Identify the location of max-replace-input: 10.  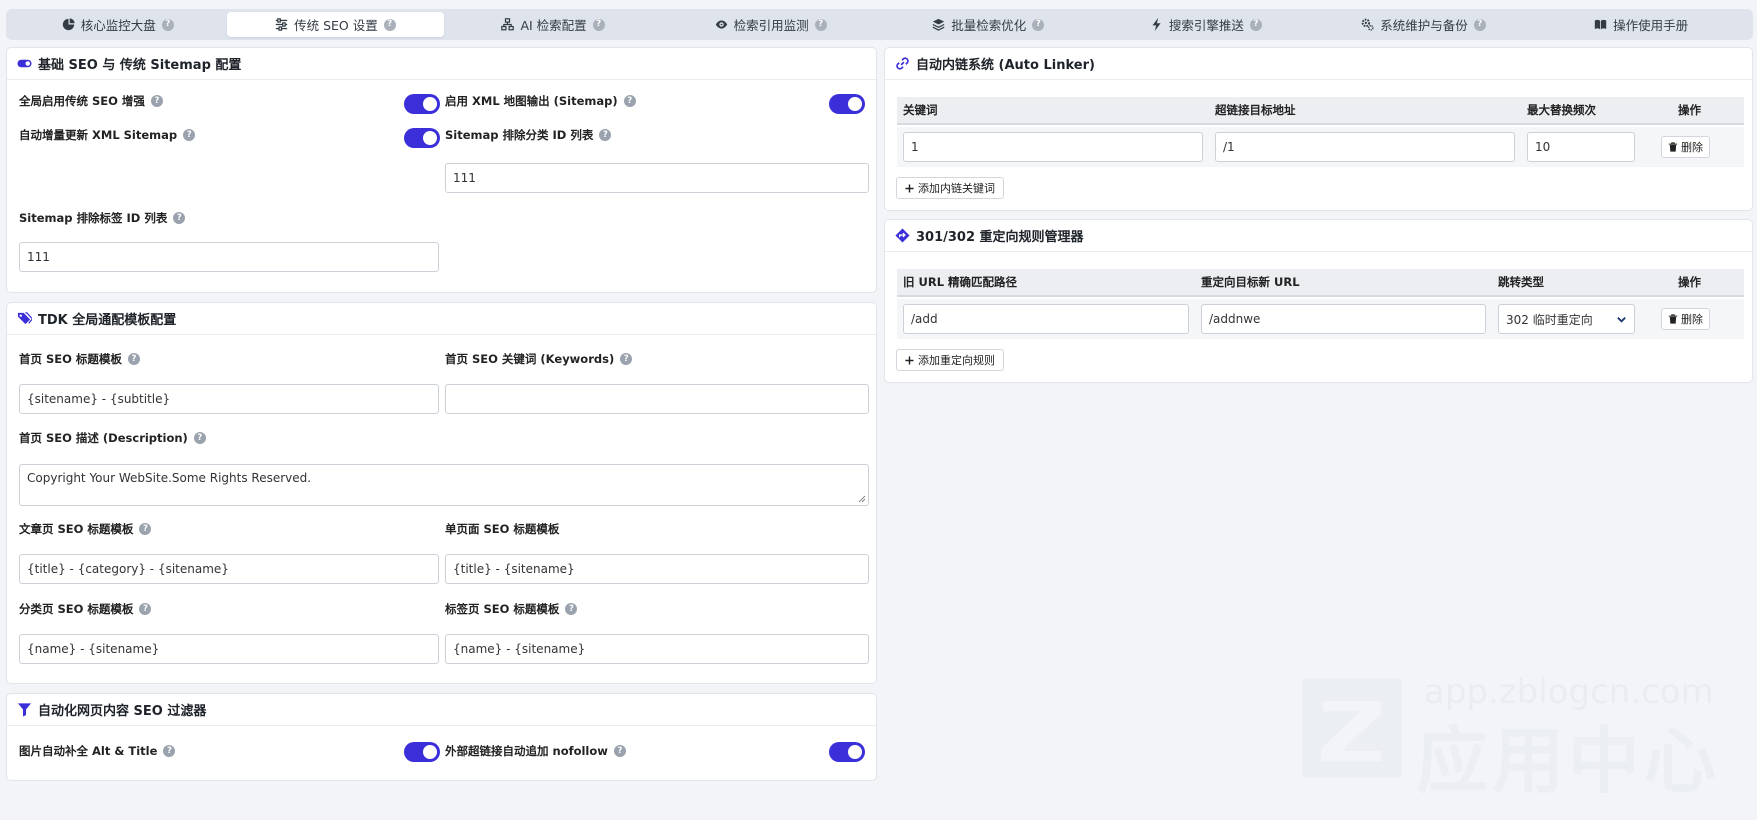
(1581, 147).